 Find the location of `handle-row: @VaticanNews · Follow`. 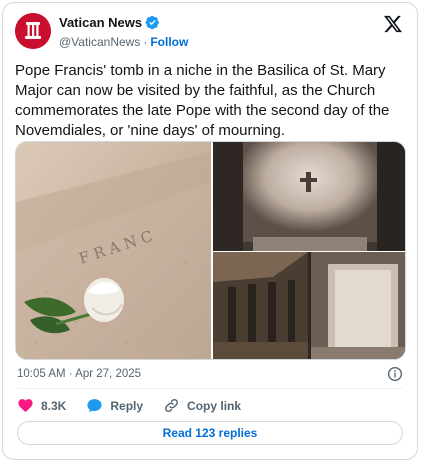

handle-row: @VaticanNews · Follow is located at coordinates (123, 42).